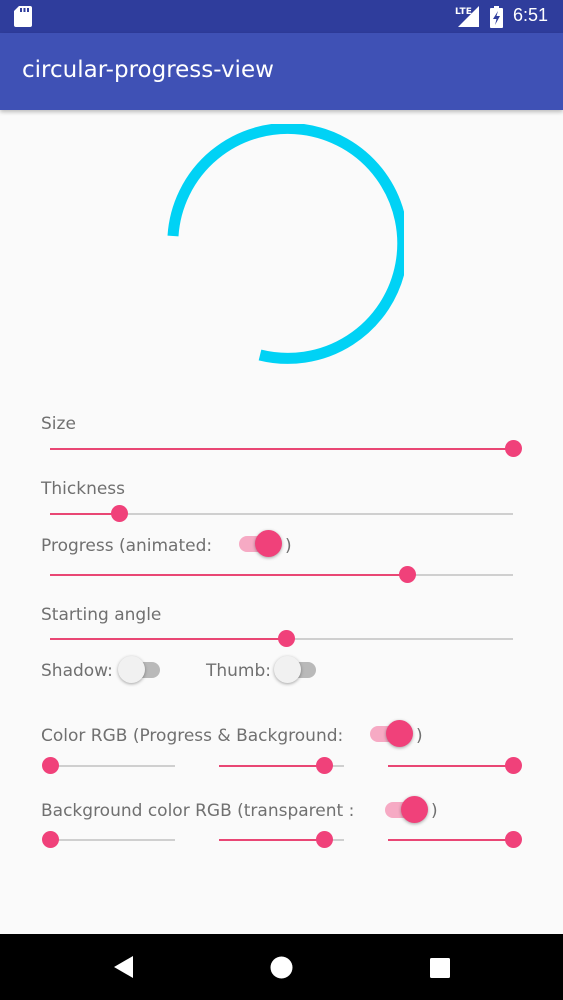 Image resolution: width=563 pixels, height=1000 pixels. I want to click on thickness-label: Thickness, so click(83, 489).